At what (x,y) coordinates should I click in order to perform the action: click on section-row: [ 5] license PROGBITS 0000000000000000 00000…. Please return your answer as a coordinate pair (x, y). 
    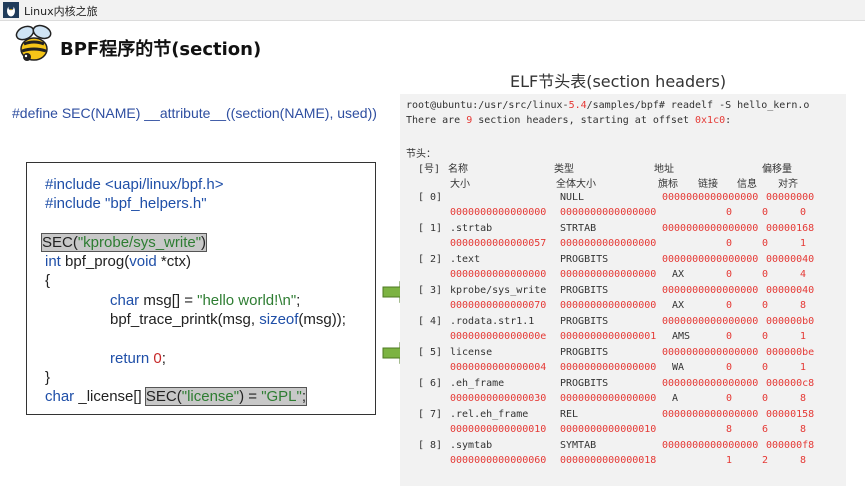
    Looking at the image, I should click on (623, 362).